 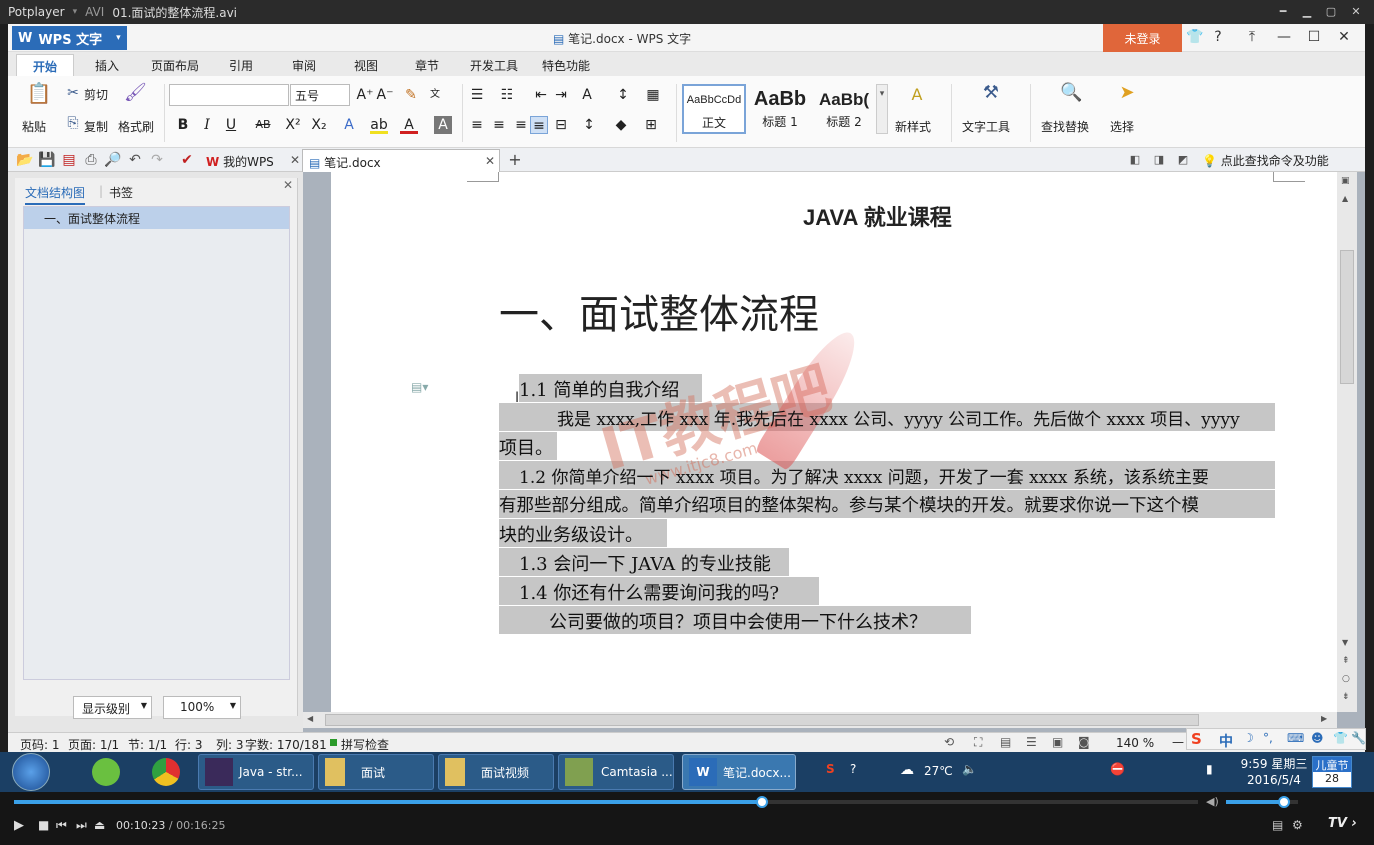 I want to click on scroll-down-icon: ▼, so click(x=1345, y=642).